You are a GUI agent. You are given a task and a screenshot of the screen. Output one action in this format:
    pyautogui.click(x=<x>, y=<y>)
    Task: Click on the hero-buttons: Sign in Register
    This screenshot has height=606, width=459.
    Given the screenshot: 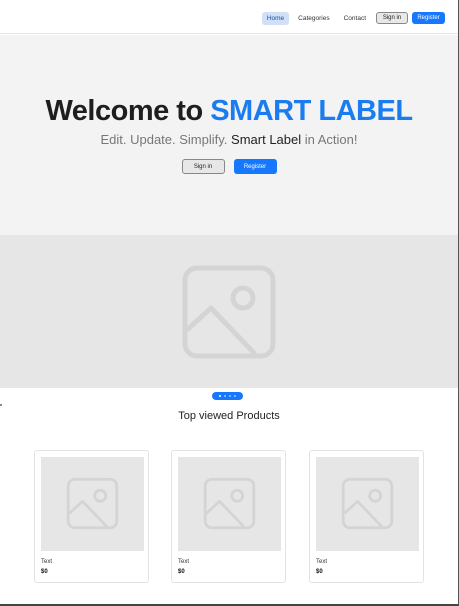 What is the action you would take?
    pyautogui.click(x=229, y=166)
    